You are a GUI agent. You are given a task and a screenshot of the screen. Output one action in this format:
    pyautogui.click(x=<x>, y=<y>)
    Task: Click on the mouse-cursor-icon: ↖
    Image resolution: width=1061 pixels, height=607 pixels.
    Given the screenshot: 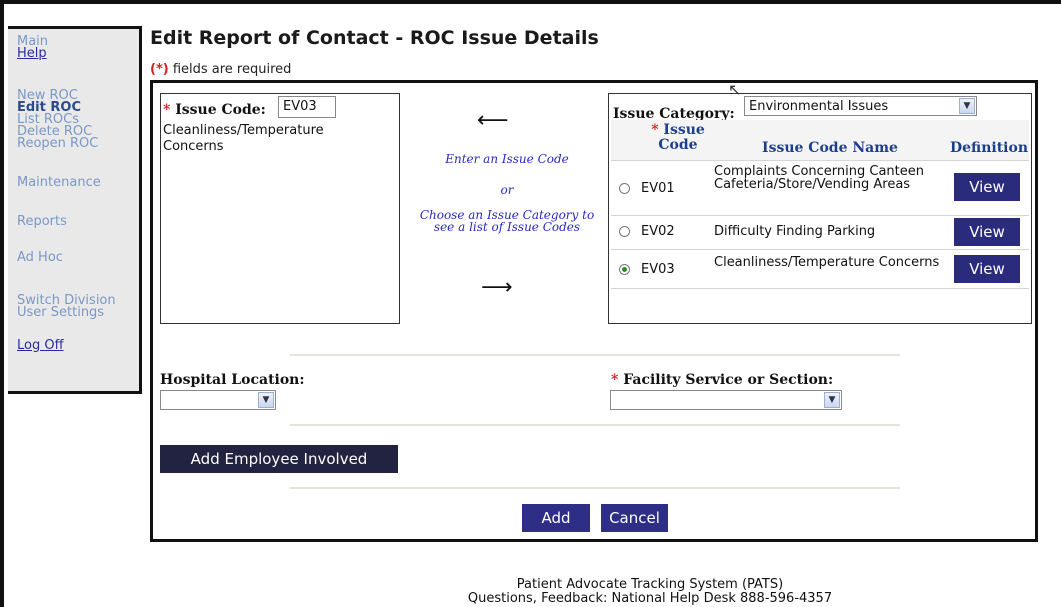 What is the action you would take?
    pyautogui.click(x=735, y=89)
    